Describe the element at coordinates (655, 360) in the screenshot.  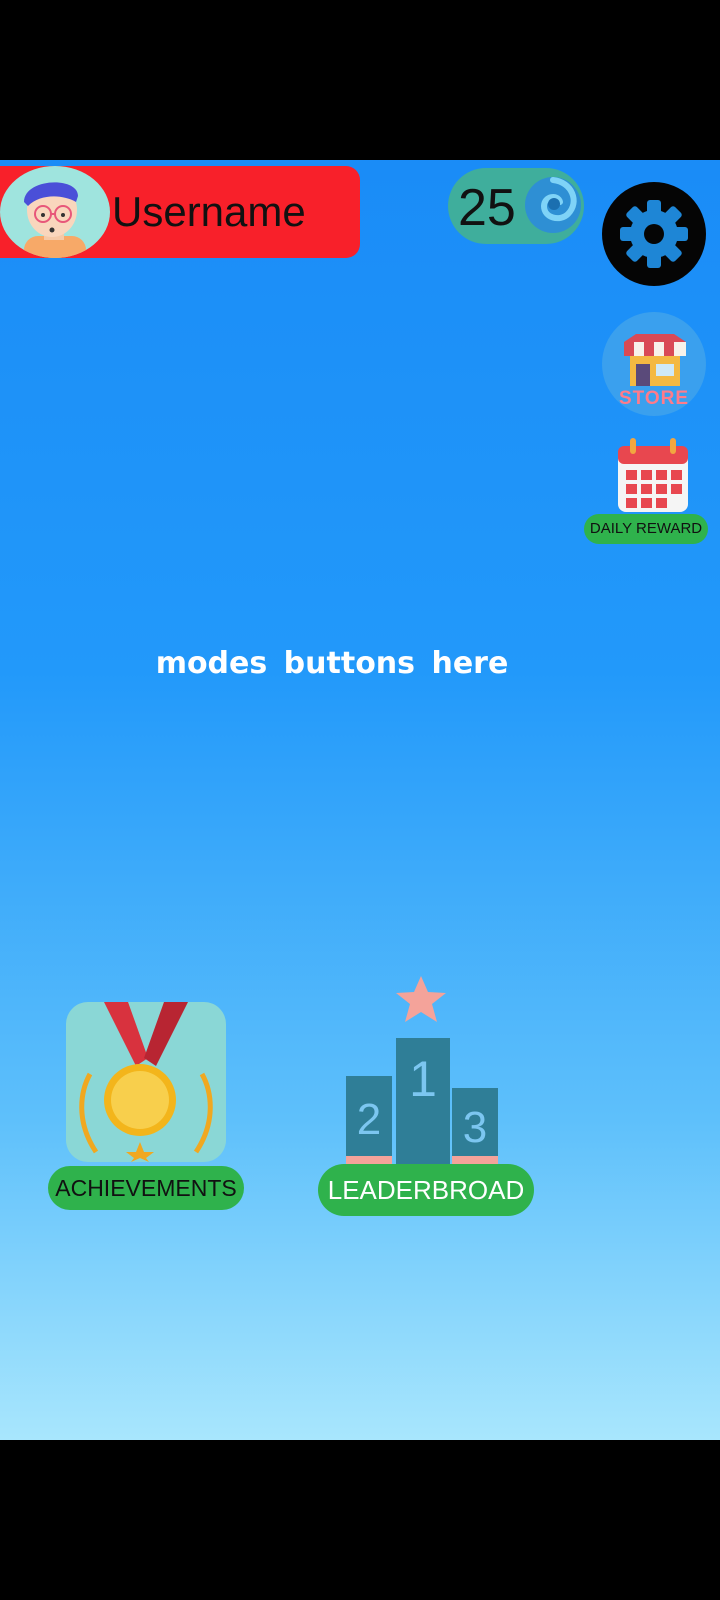
I see `store-icon` at that location.